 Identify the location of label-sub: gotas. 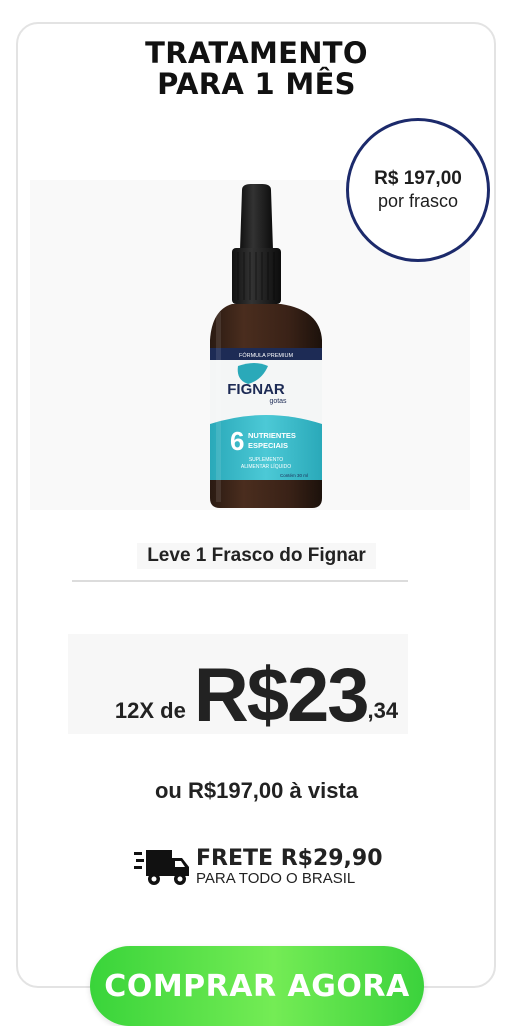
(278, 401).